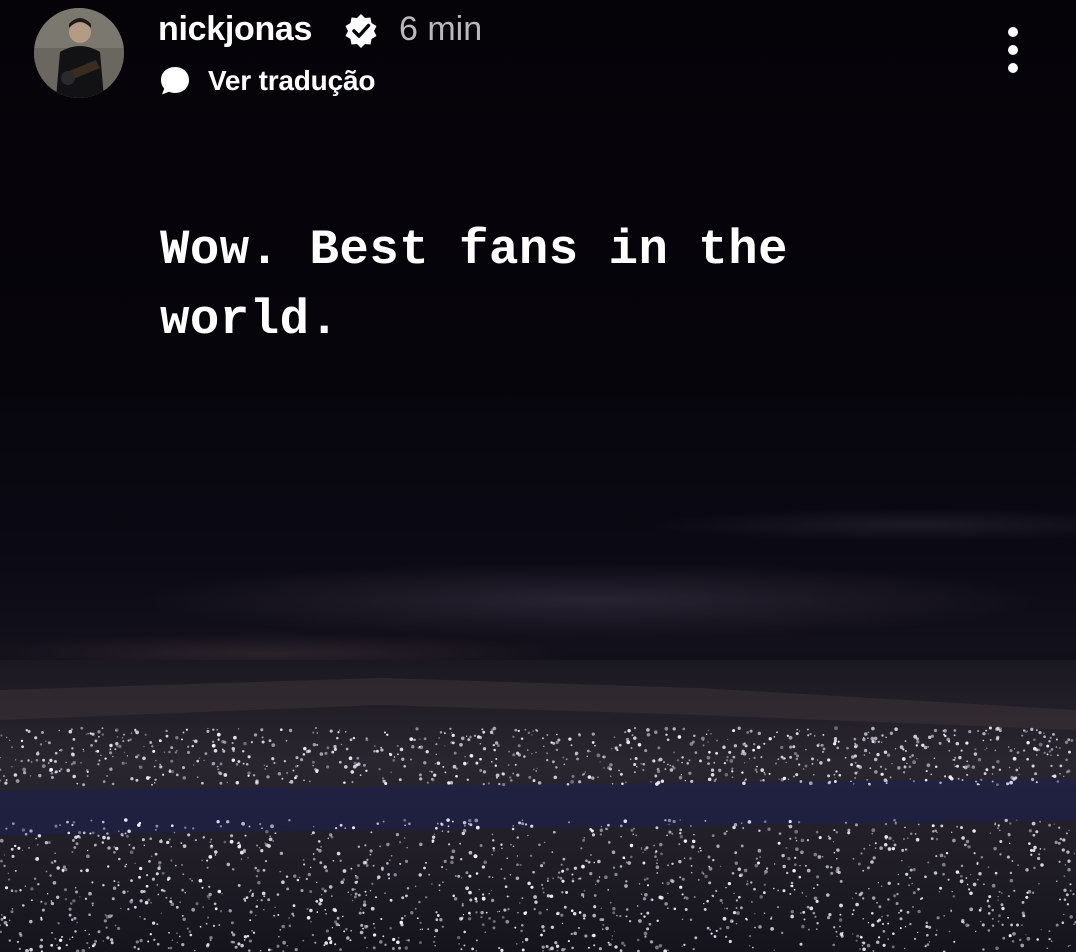 Image resolution: width=1076 pixels, height=952 pixels. Describe the element at coordinates (175, 81) in the screenshot. I see `speech-bubble-icon` at that location.